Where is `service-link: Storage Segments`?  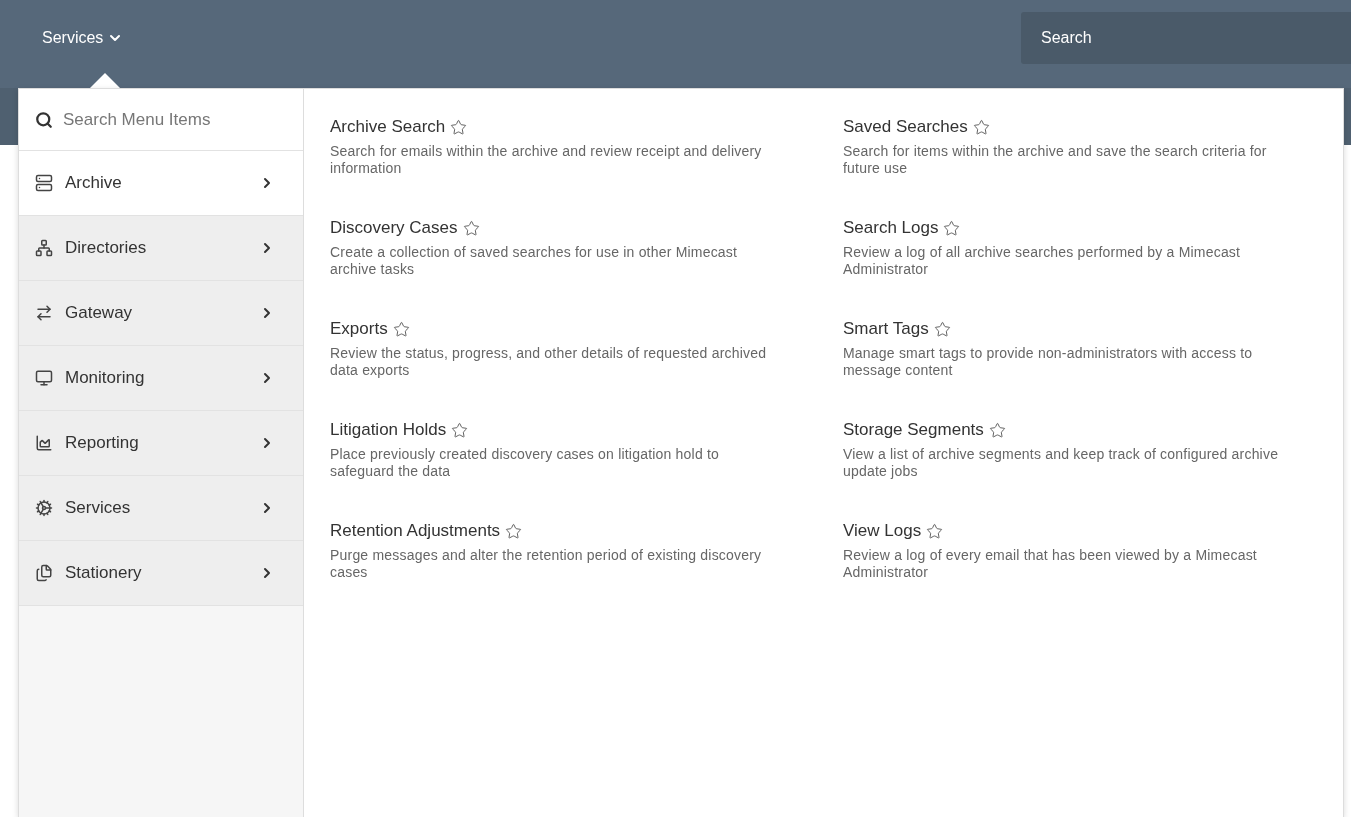
service-link: Storage Segments is located at coordinates (913, 430).